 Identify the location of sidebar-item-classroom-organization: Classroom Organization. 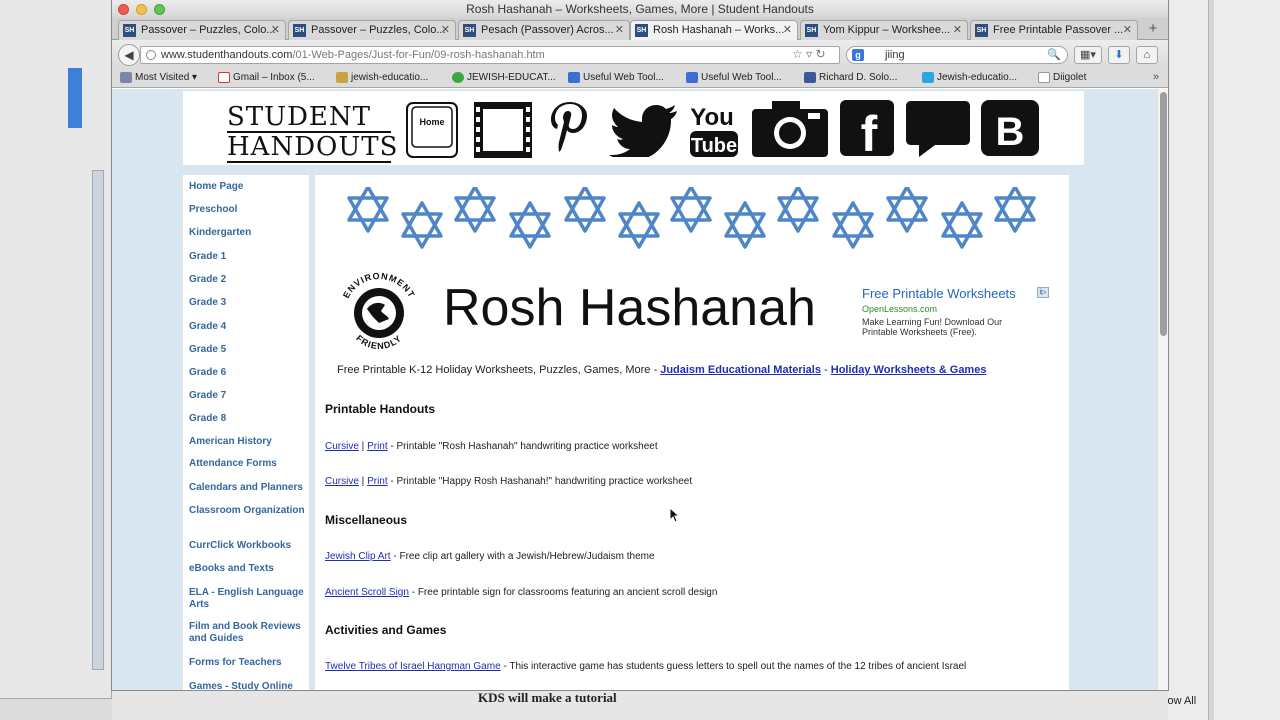
(248, 511).